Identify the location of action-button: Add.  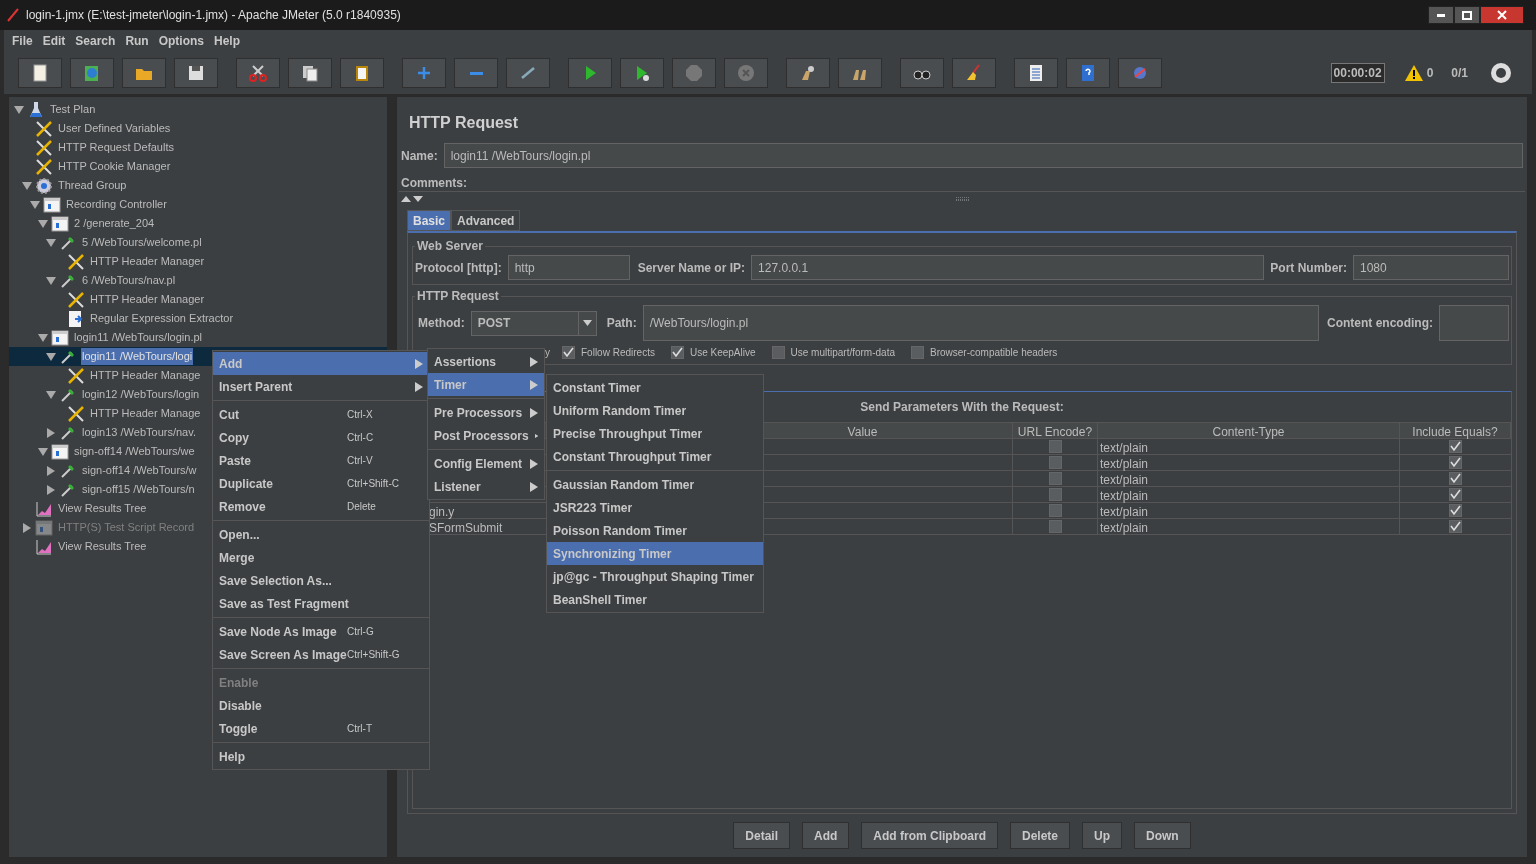
(826, 835).